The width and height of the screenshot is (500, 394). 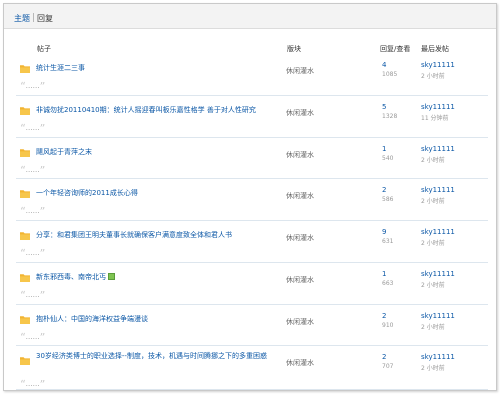 What do you see at coordinates (60, 68) in the screenshot?
I see `topic-title-text: 统计生涯二三事` at bounding box center [60, 68].